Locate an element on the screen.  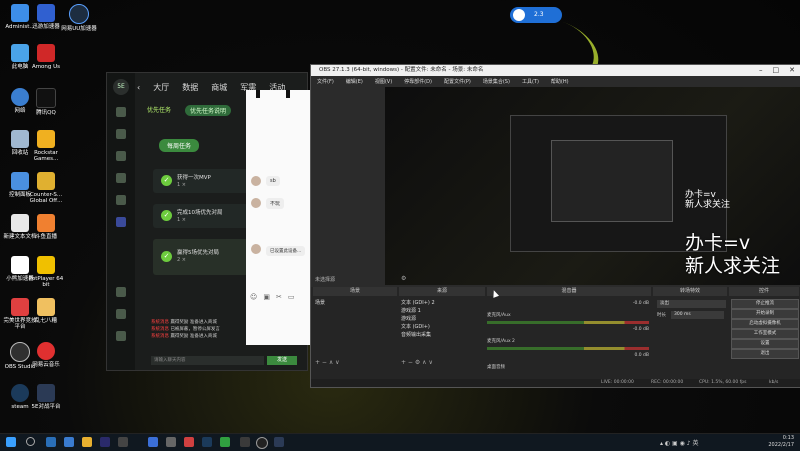
file-explorer-icon is located at coordinates (87, 442).